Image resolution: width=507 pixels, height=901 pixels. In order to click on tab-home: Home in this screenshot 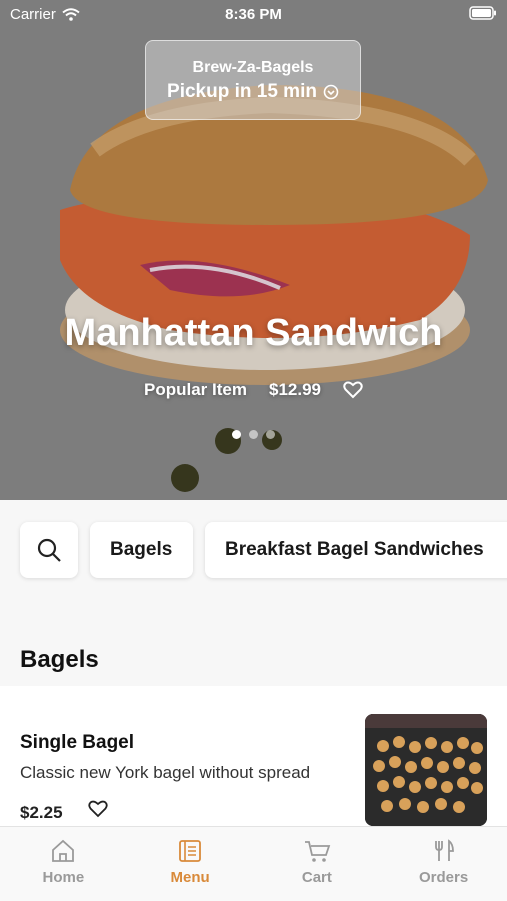, I will do `click(63, 864)`.